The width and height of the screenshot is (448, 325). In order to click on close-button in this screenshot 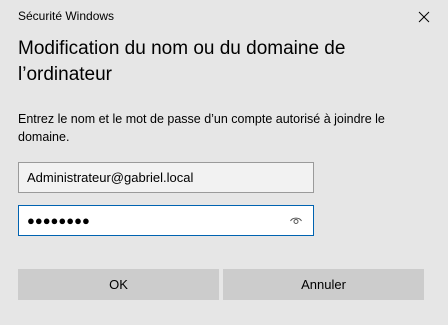, I will do `click(424, 17)`.